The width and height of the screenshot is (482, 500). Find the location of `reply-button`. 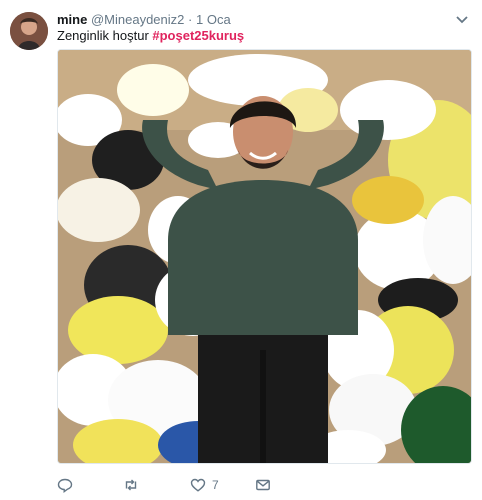

reply-button is located at coordinates (68, 485).